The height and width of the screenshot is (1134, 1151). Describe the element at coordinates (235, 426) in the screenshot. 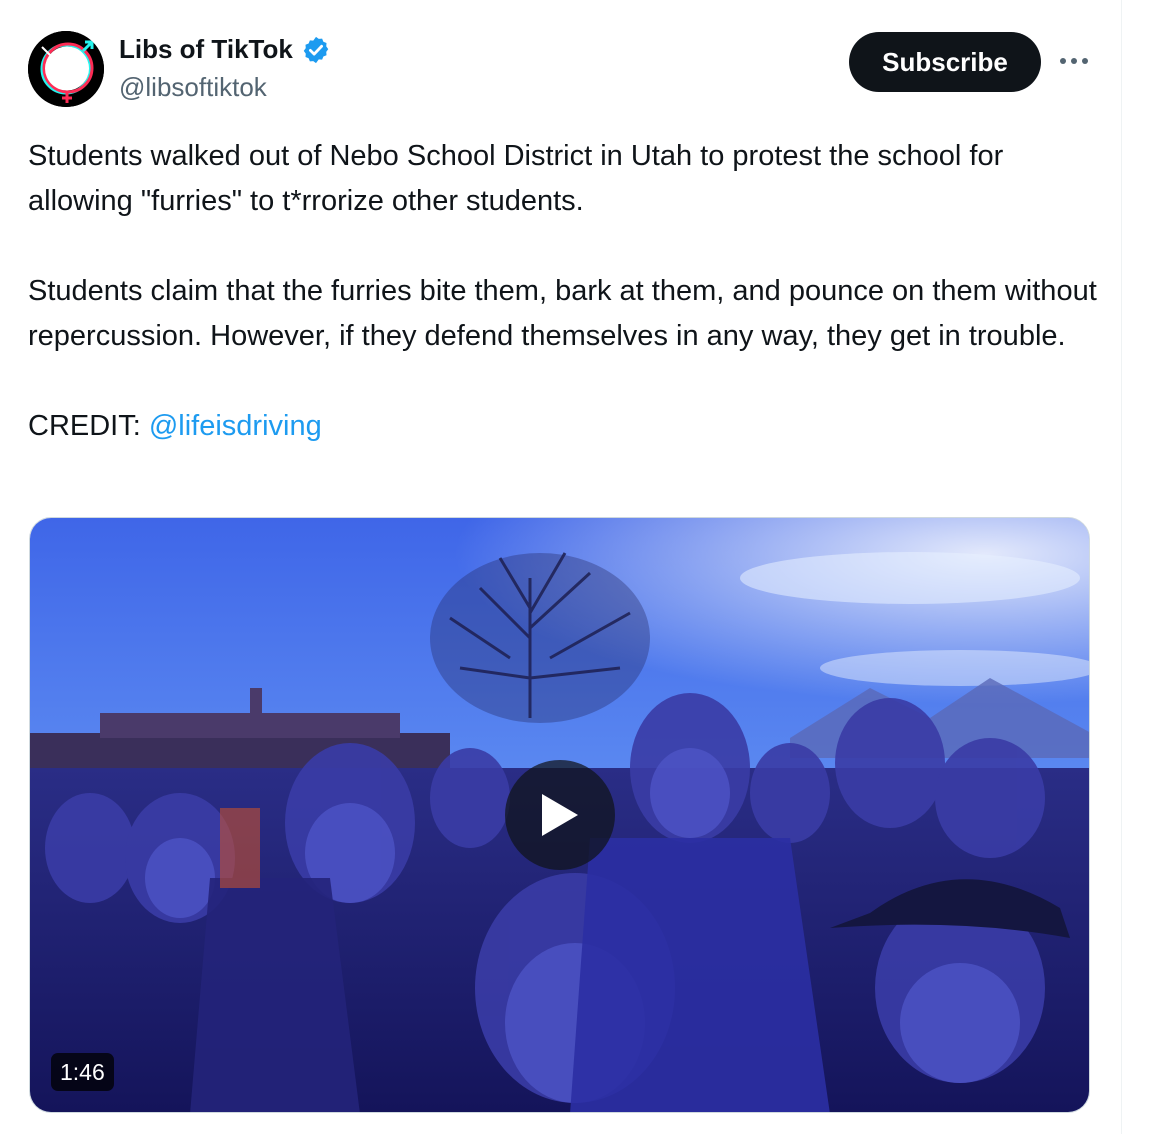

I see `credit-mention-link: @lifeisdriving` at that location.